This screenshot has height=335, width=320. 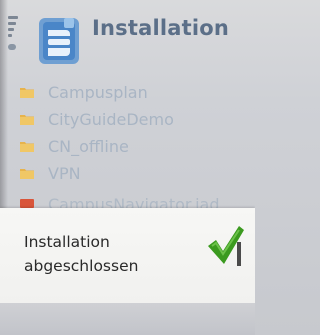 I want to click on list-item: CityGuideDemo, so click(x=127, y=122).